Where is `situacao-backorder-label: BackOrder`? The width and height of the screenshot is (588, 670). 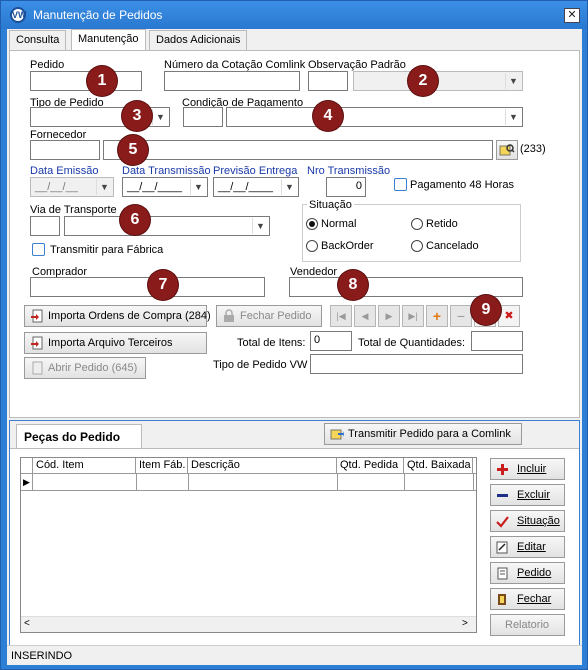
situacao-backorder-label: BackOrder is located at coordinates (347, 246).